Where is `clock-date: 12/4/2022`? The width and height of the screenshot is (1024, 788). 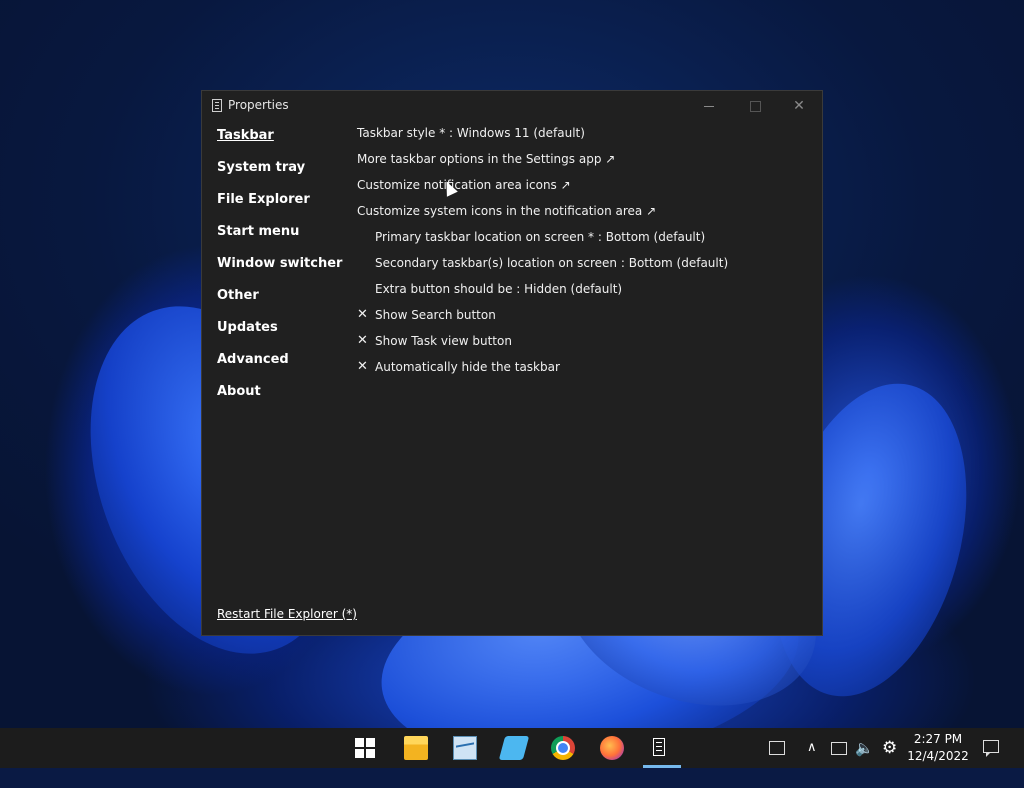 clock-date: 12/4/2022 is located at coordinates (938, 756).